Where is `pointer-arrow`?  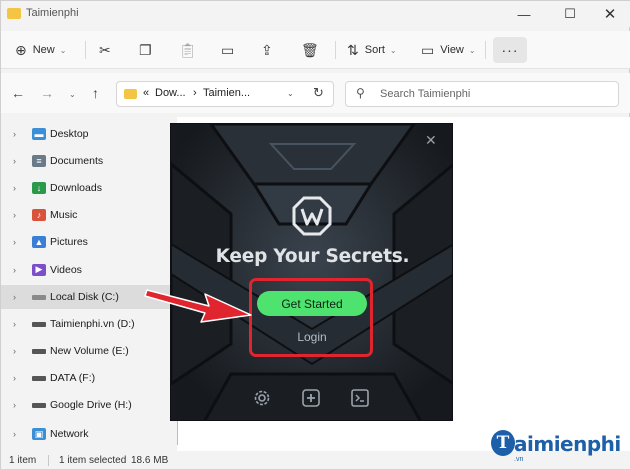 pointer-arrow is located at coordinates (198, 306).